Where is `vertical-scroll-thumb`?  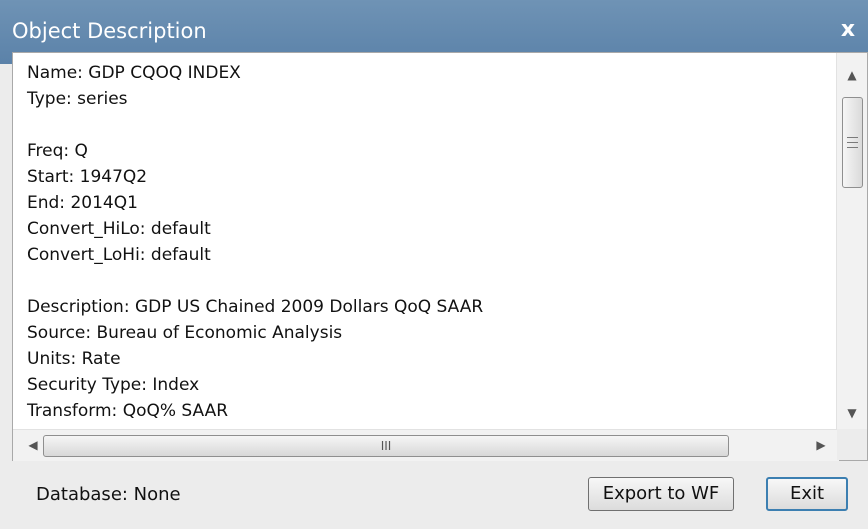
vertical-scroll-thumb is located at coordinates (852, 142).